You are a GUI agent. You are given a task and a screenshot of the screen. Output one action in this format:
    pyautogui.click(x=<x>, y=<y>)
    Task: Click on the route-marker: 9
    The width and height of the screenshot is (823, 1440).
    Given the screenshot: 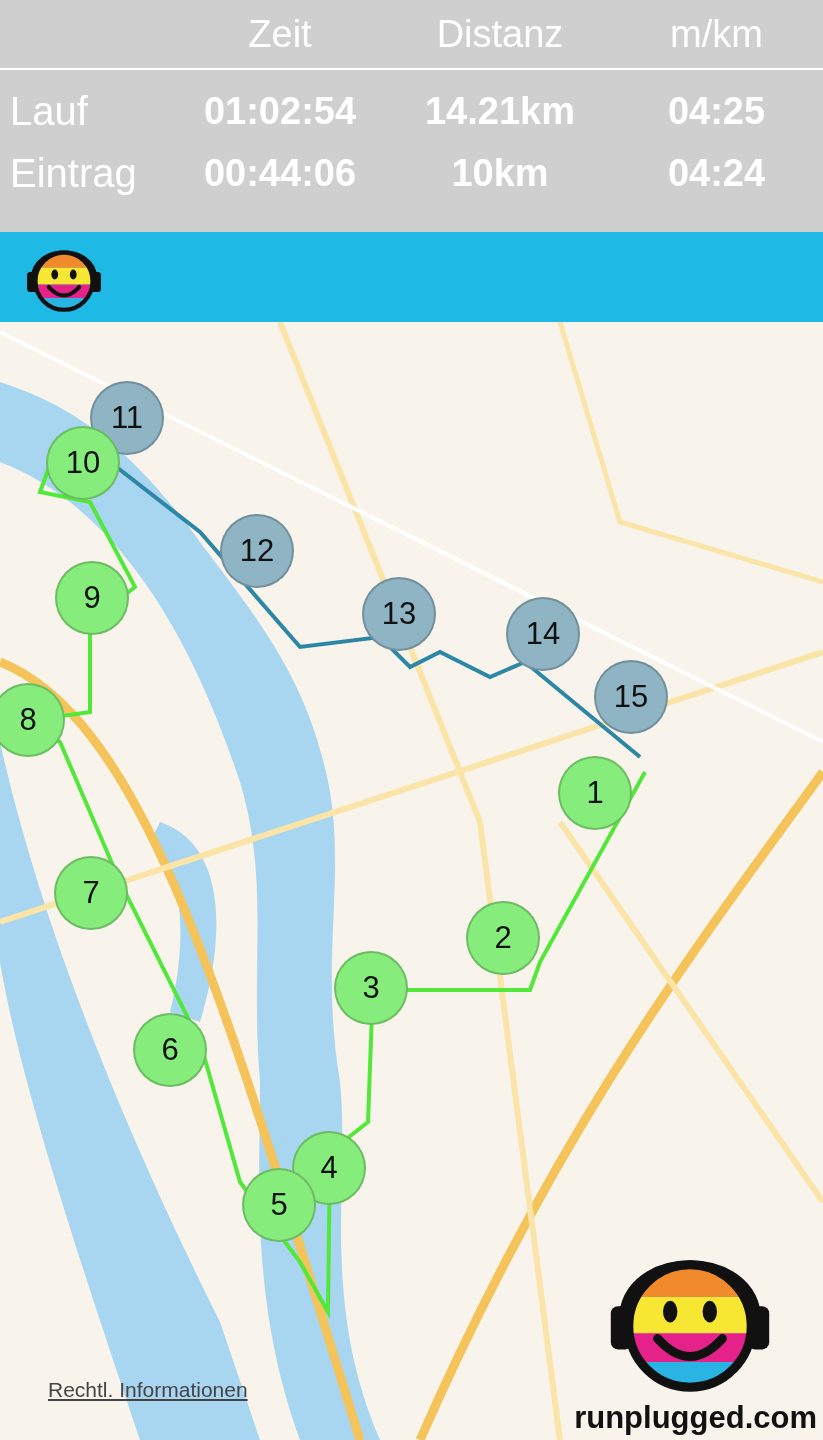 What is the action you would take?
    pyautogui.click(x=92, y=598)
    